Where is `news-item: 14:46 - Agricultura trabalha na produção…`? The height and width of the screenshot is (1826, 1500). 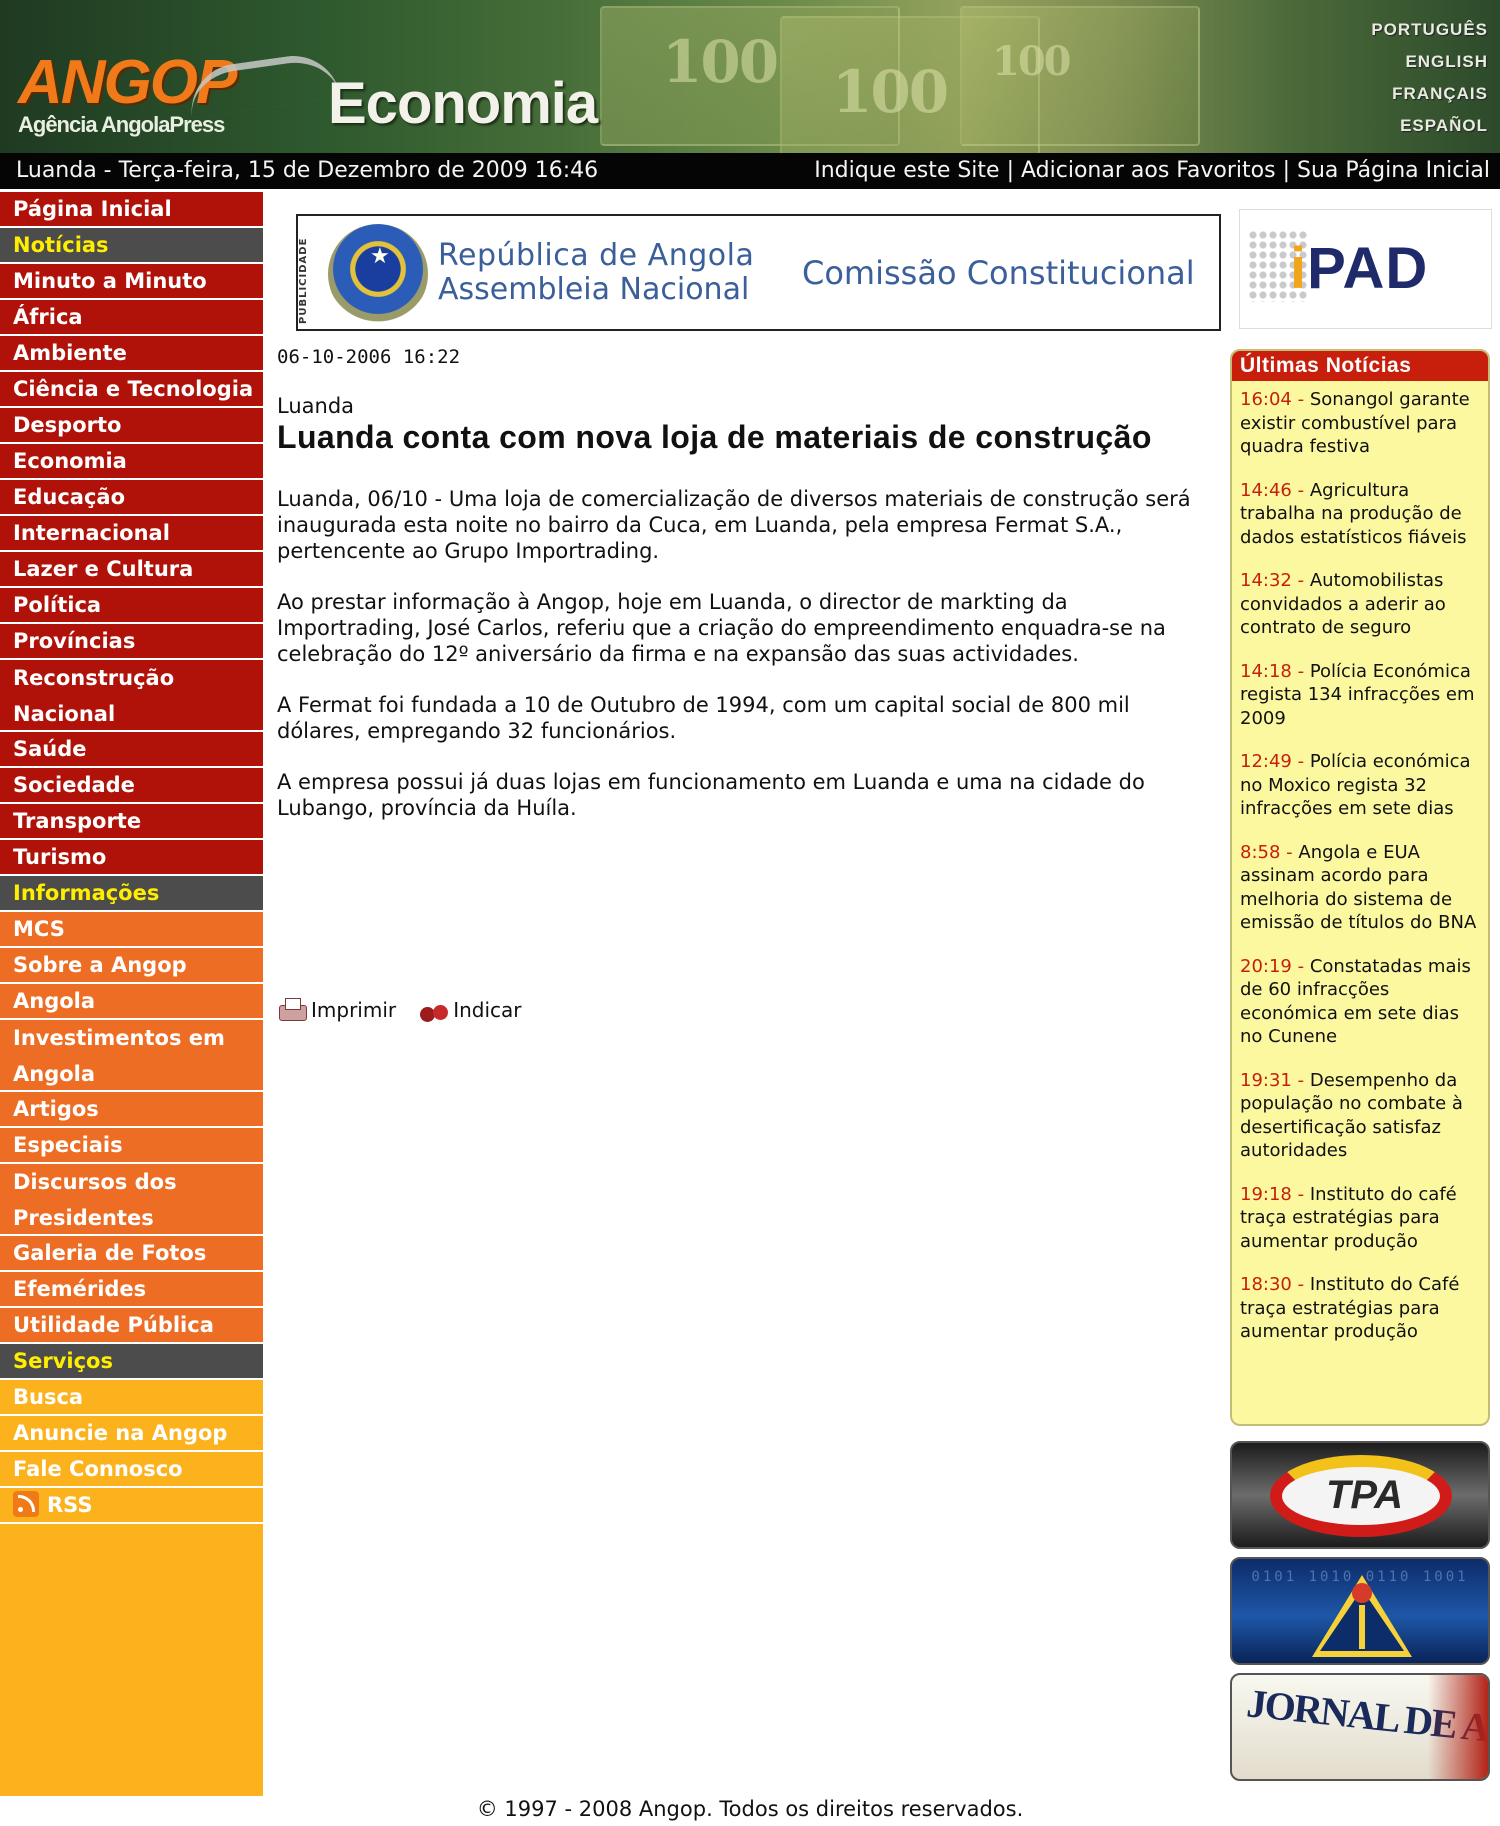
news-item: 14:46 - Agricultura trabalha na produção… is located at coordinates (1361, 514).